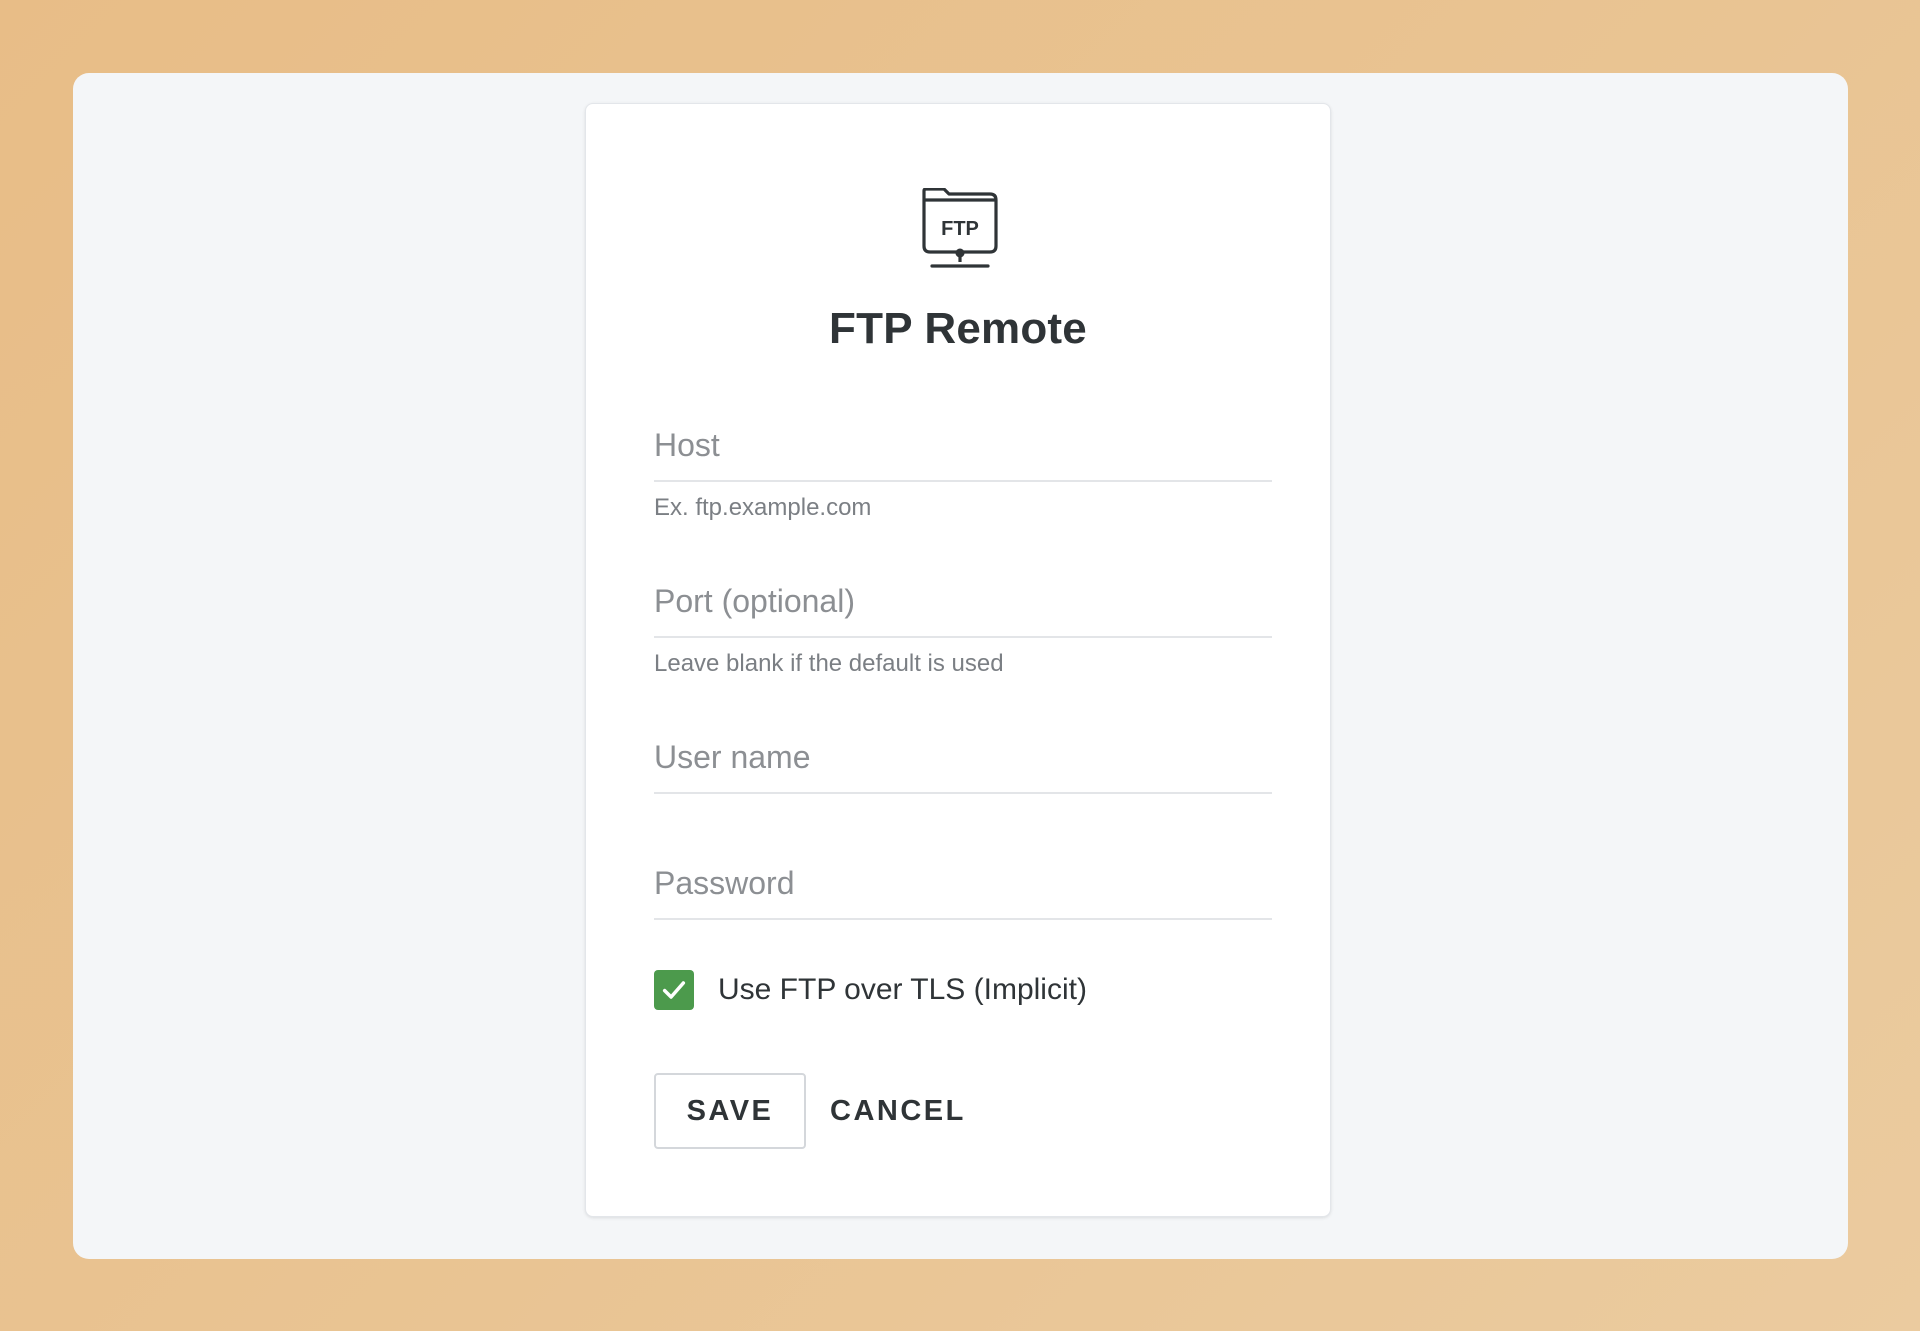  Describe the element at coordinates (958, 328) in the screenshot. I see `page-title: FTP Remote` at that location.